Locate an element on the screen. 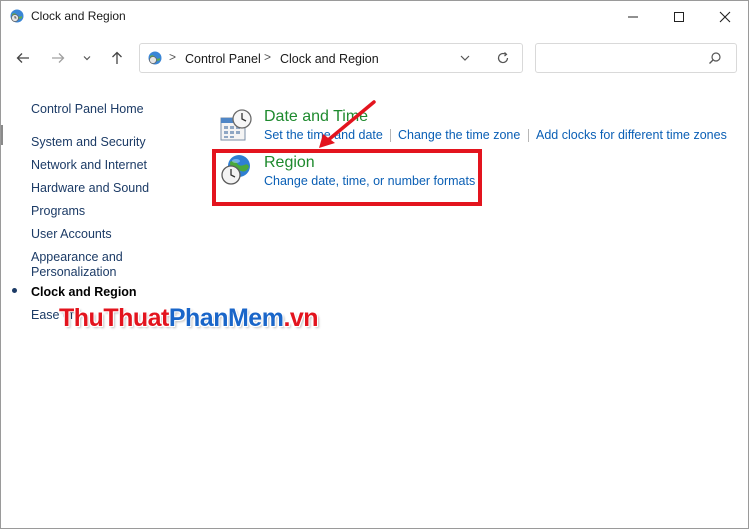 The height and width of the screenshot is (530, 749). forward-button is located at coordinates (58, 58).